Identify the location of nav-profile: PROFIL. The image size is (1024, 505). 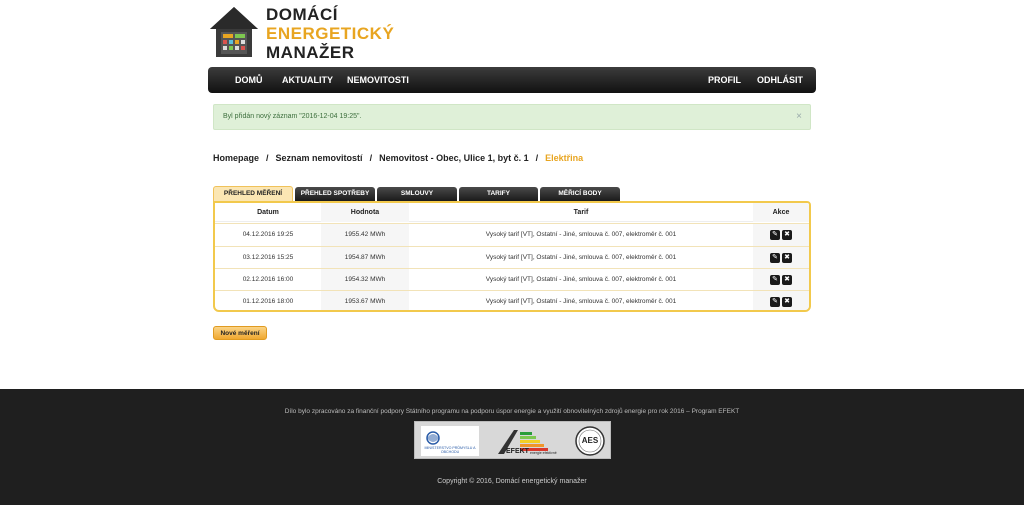
(724, 80).